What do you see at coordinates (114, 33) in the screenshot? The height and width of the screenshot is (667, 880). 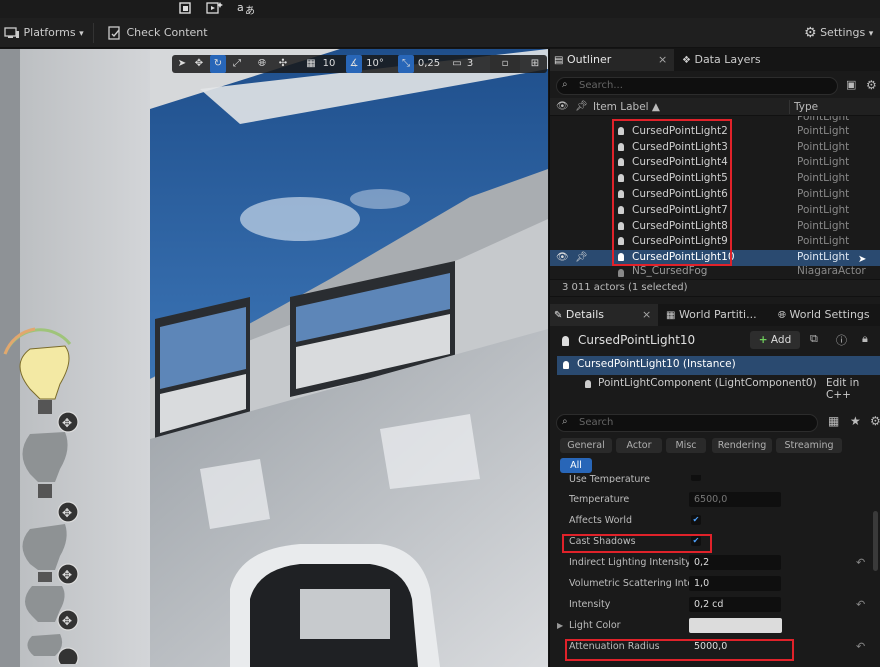 I see `check-content-icon` at bounding box center [114, 33].